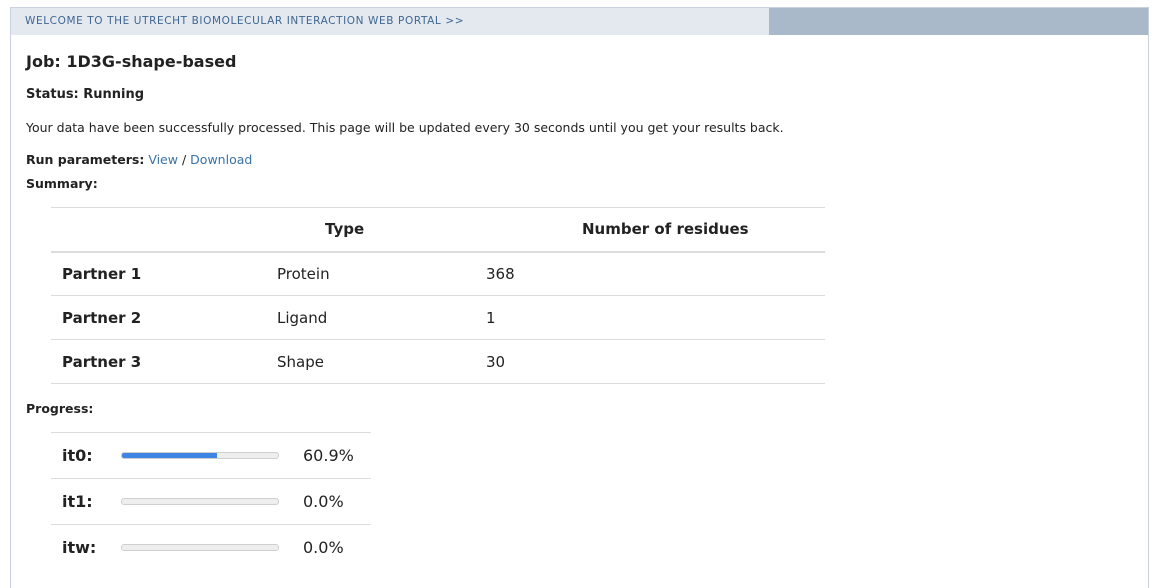 This screenshot has width=1161, height=588. Describe the element at coordinates (302, 317) in the screenshot. I see `partner-type: Ligand` at that location.